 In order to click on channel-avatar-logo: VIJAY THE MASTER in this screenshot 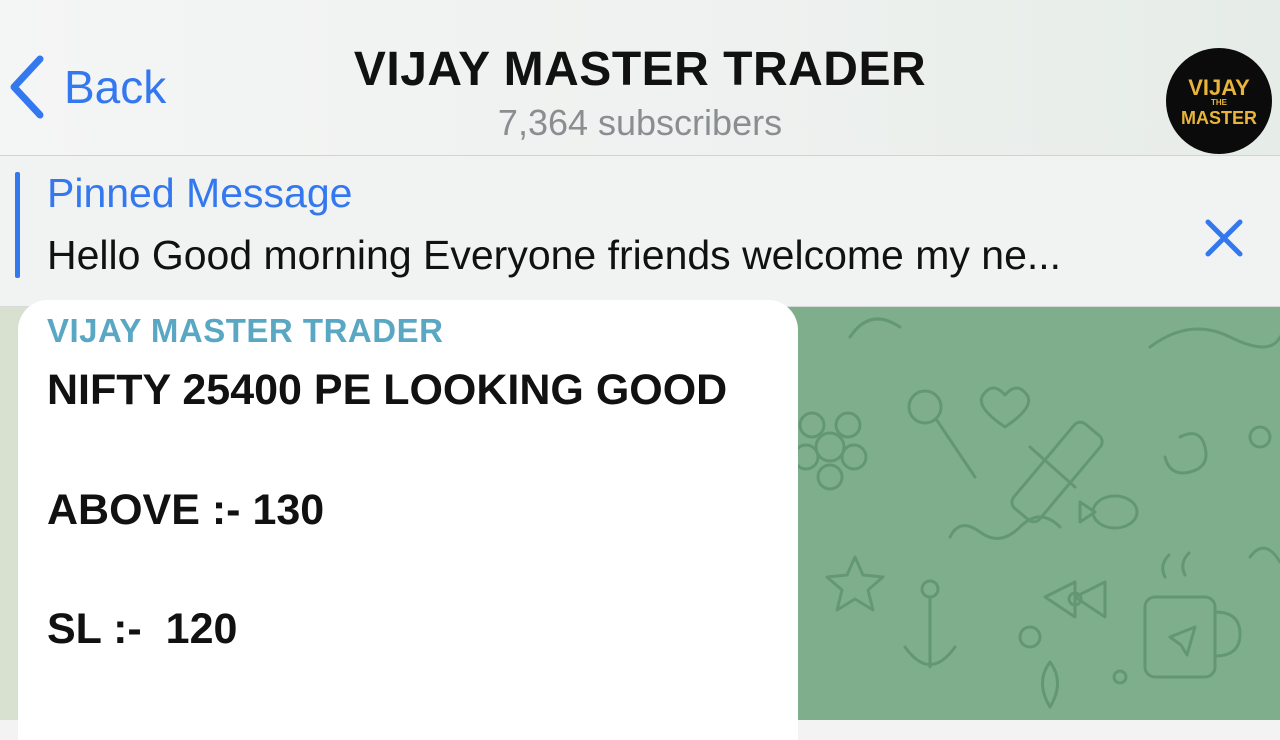, I will do `click(1219, 101)`.